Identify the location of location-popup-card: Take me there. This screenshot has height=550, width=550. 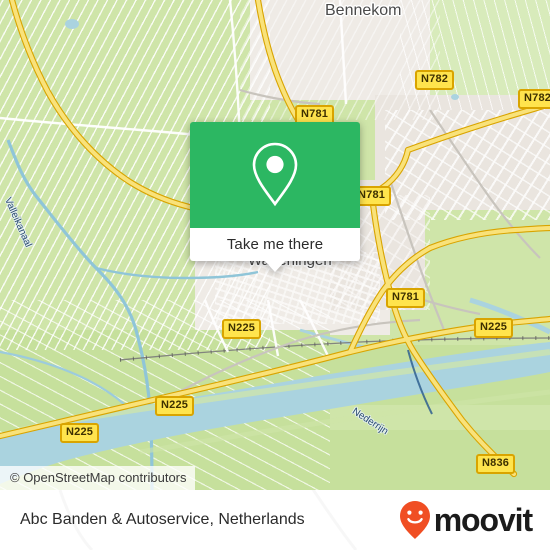
(275, 197).